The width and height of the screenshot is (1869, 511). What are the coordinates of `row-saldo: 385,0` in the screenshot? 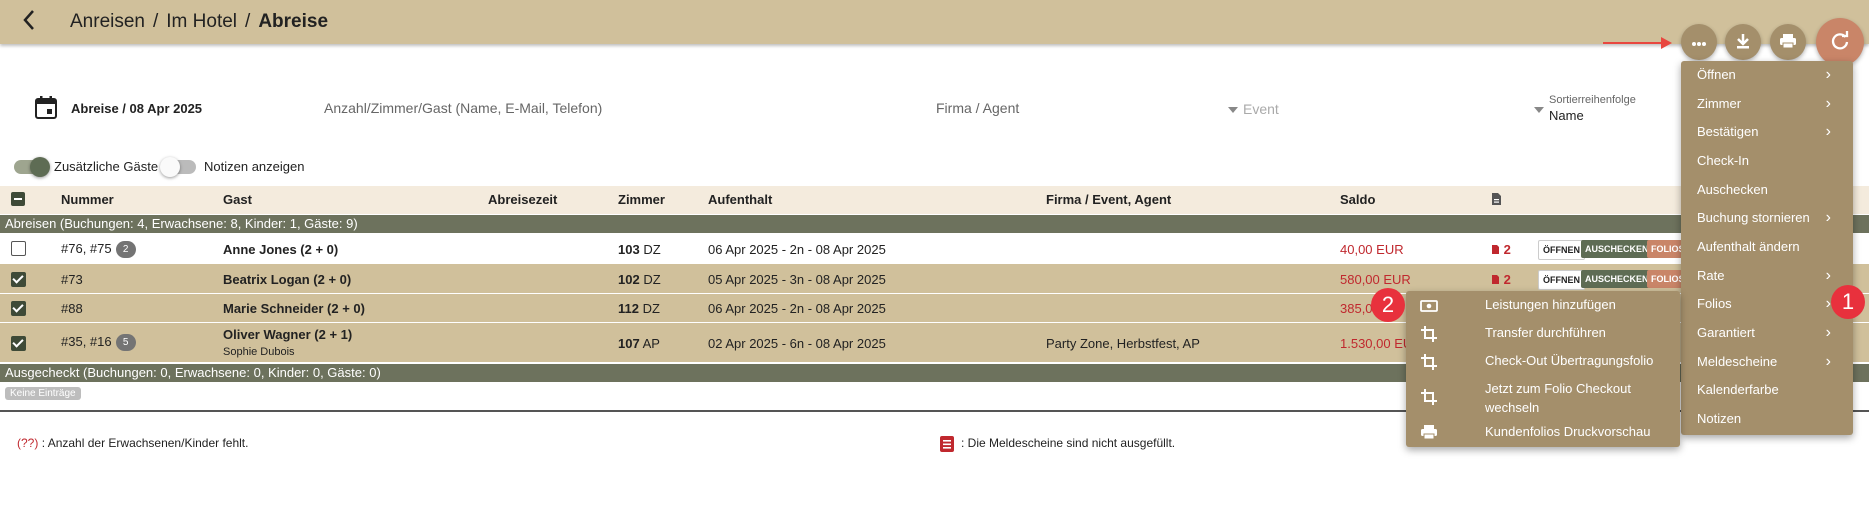 It's located at (1356, 308).